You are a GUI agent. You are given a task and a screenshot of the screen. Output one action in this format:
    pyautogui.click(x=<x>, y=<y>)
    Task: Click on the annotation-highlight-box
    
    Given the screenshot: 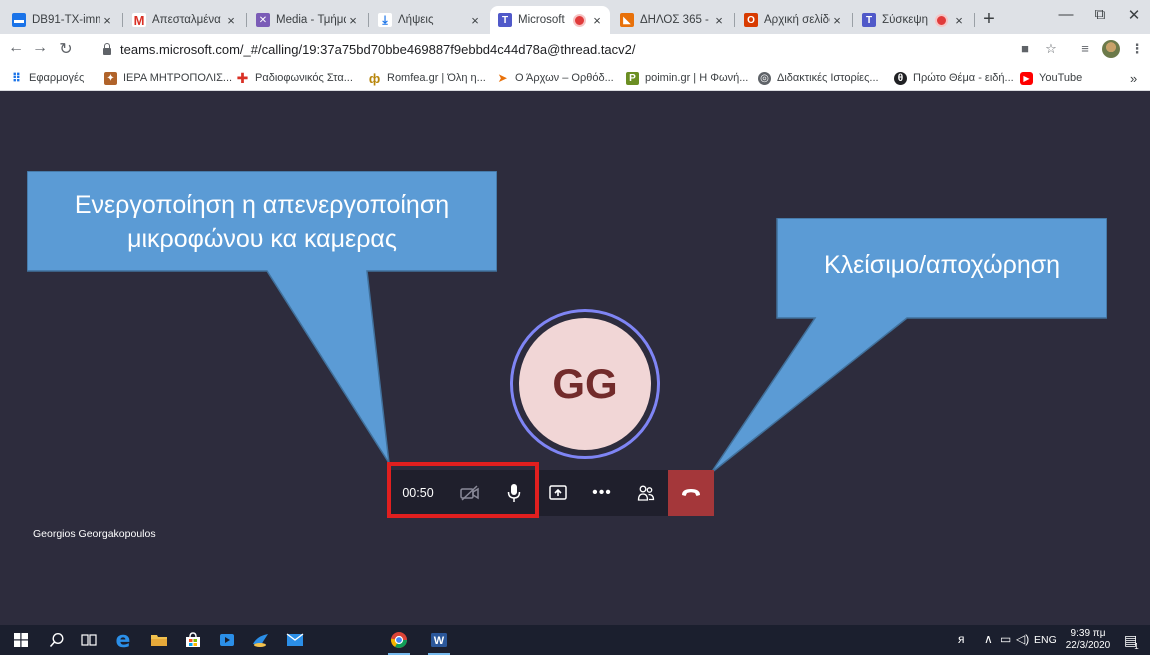 What is the action you would take?
    pyautogui.click(x=463, y=490)
    